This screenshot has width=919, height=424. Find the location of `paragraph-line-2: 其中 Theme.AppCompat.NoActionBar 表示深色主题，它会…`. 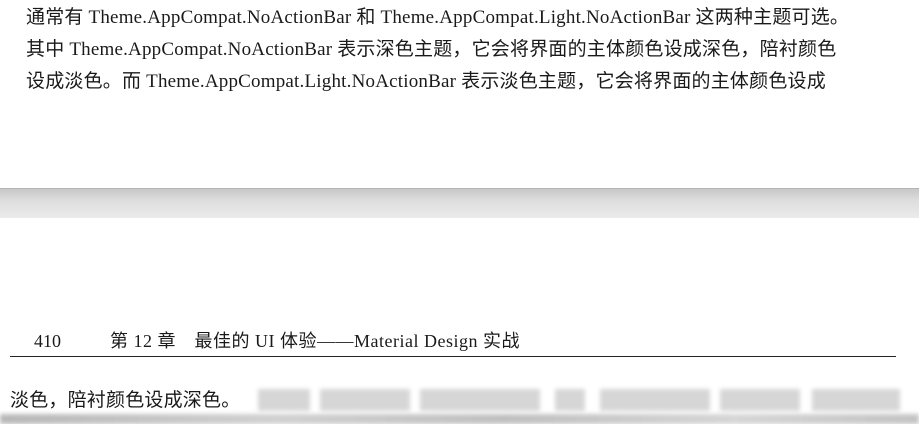

paragraph-line-2: 其中 Theme.AppCompat.NoActionBar 表示深色主题，它会… is located at coordinates (431, 49).